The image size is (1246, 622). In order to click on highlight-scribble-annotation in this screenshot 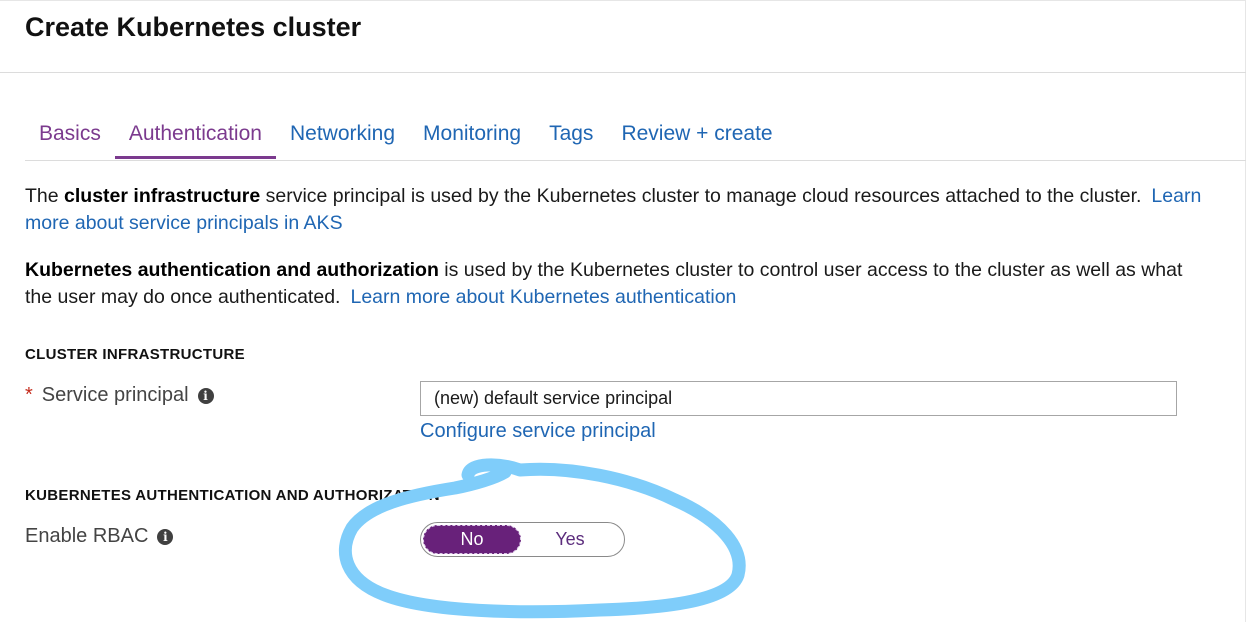, I will do `click(542, 538)`.